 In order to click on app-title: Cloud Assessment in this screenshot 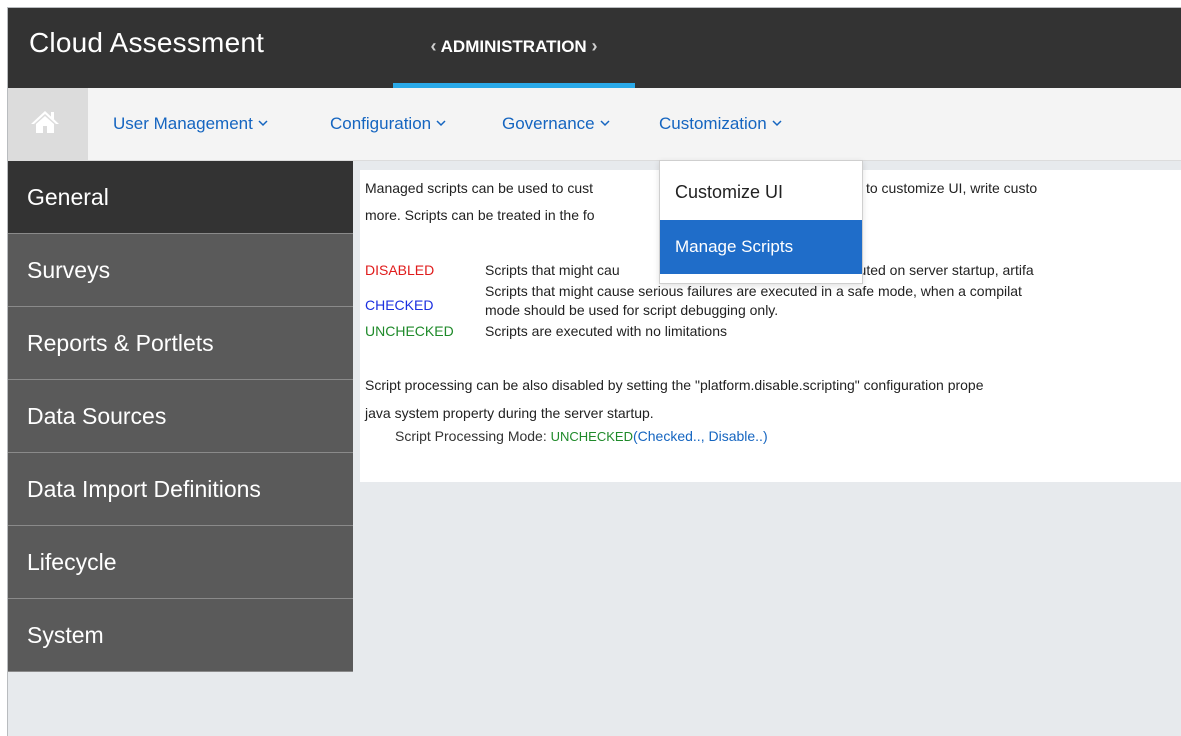, I will do `click(147, 42)`.